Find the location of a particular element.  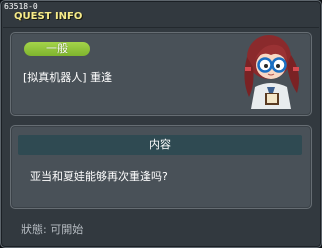

window-title: QUEST INFO is located at coordinates (48, 16).